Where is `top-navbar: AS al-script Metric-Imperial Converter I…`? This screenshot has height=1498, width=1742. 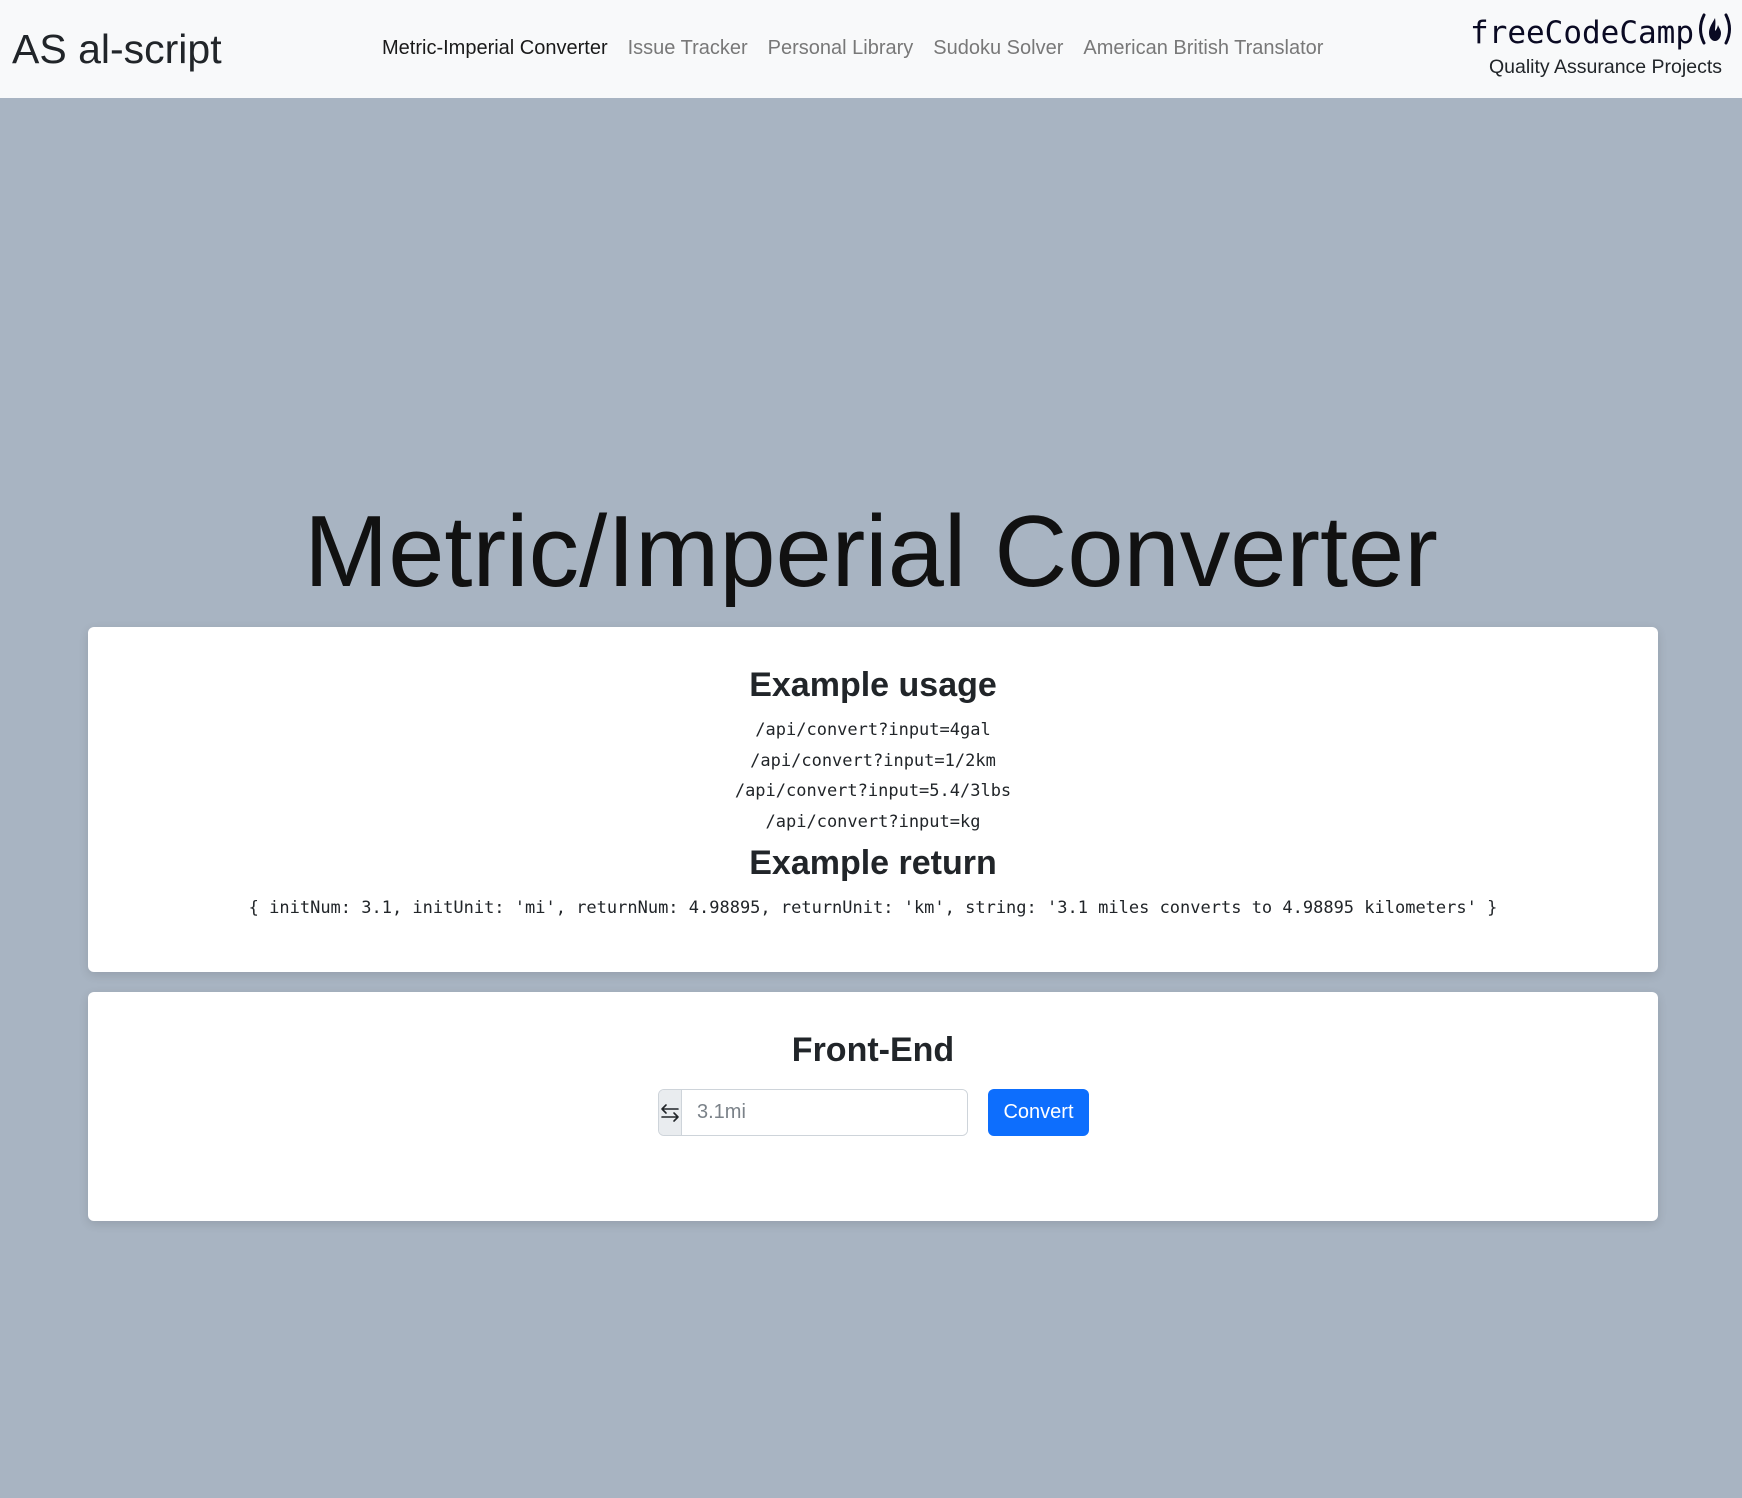 top-navbar: AS al-script Metric-Imperial Converter I… is located at coordinates (871, 49).